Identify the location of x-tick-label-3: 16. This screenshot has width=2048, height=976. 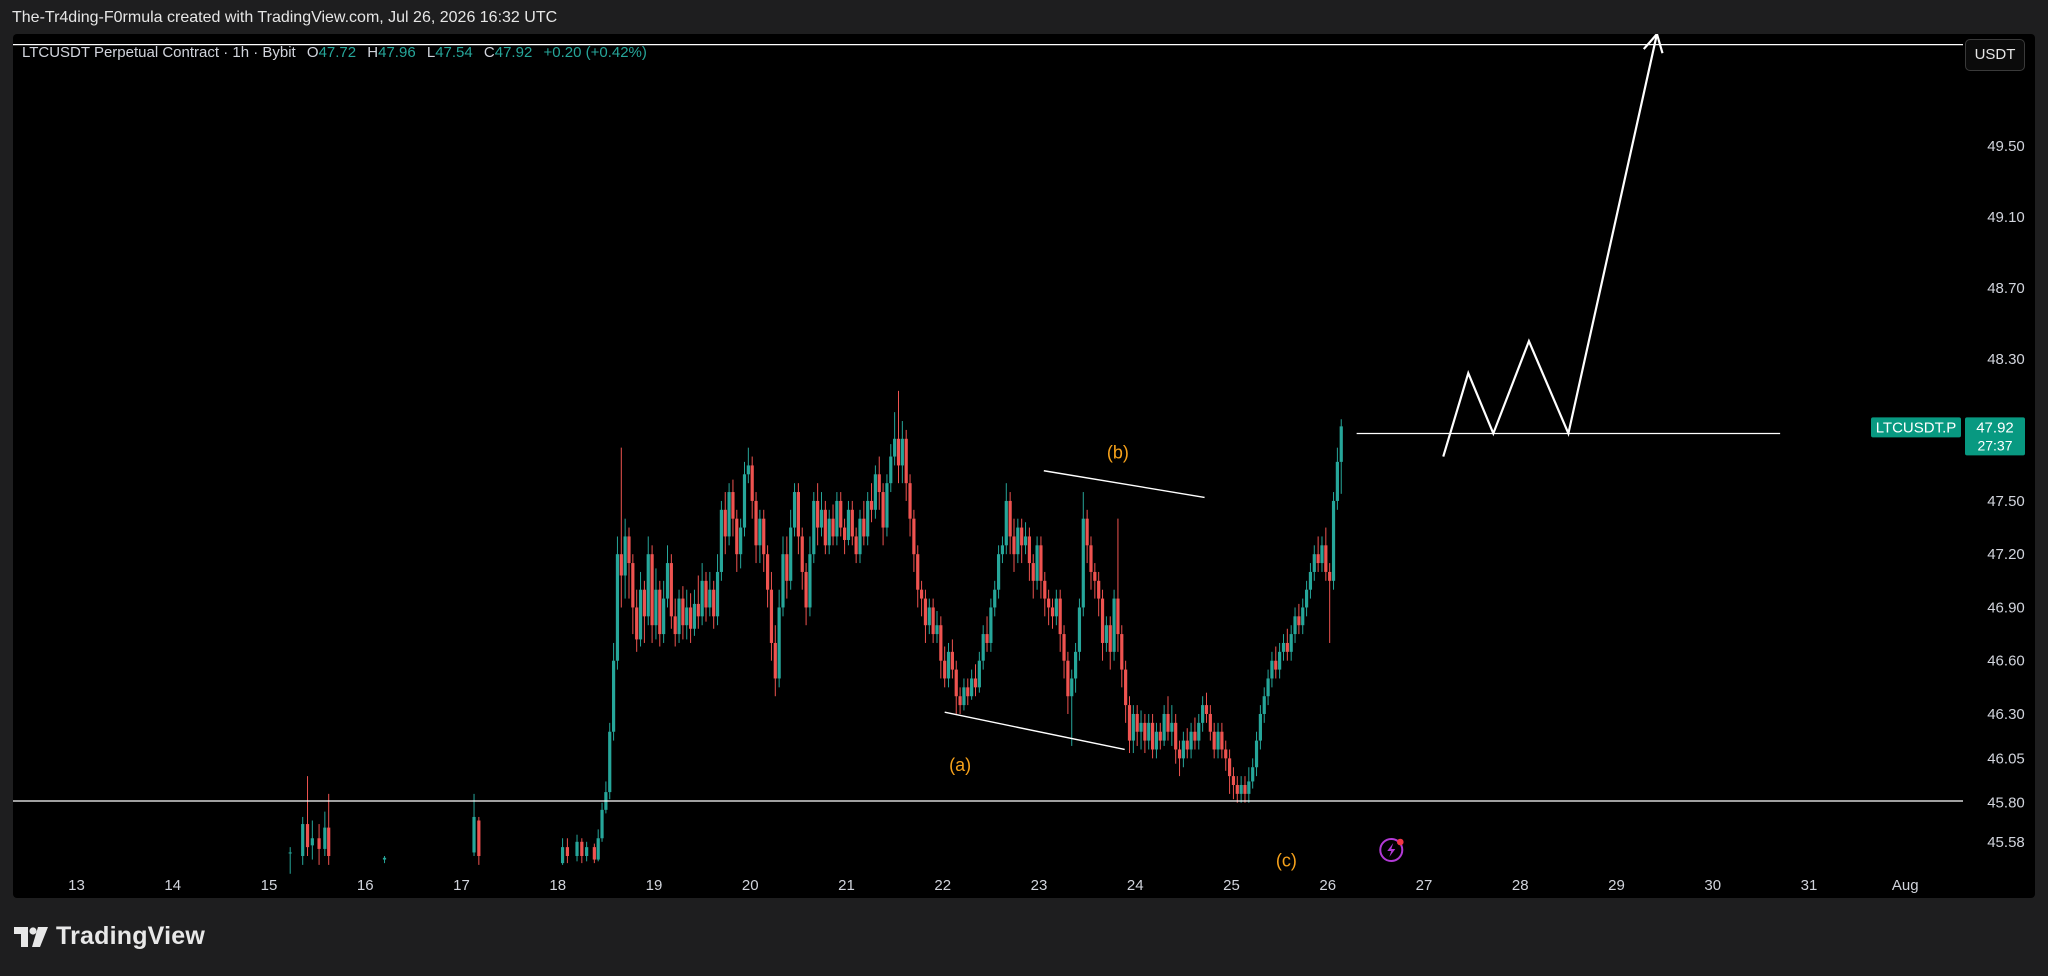
(365, 885).